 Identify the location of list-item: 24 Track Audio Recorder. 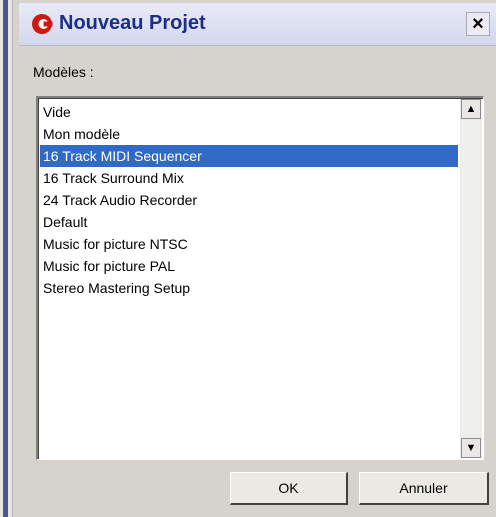
(249, 200).